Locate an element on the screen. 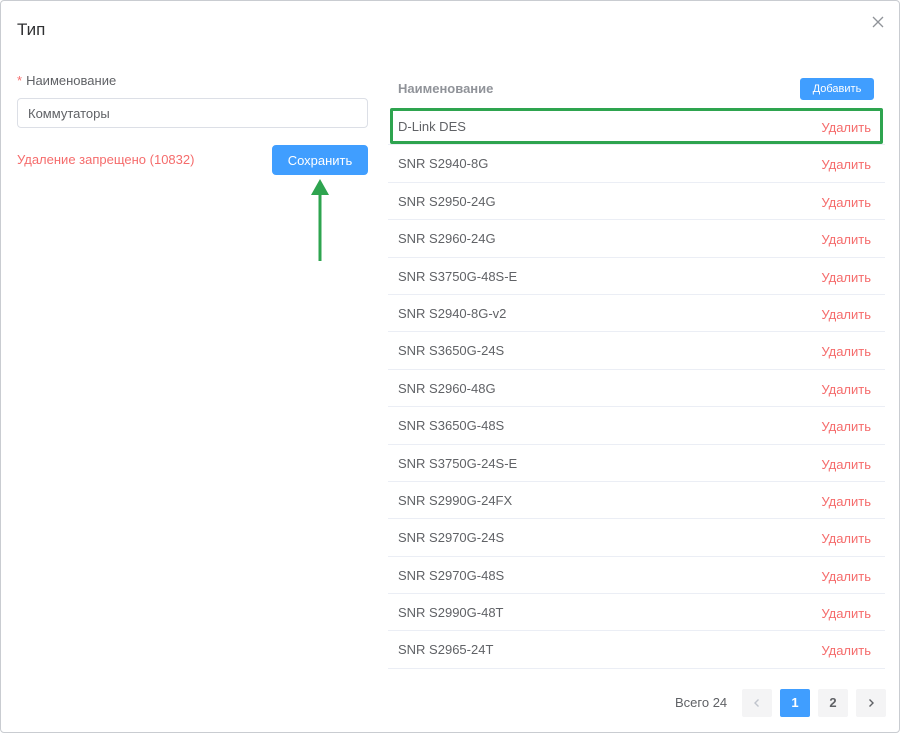 This screenshot has width=900, height=733. name-label-text: Наименование is located at coordinates (71, 80).